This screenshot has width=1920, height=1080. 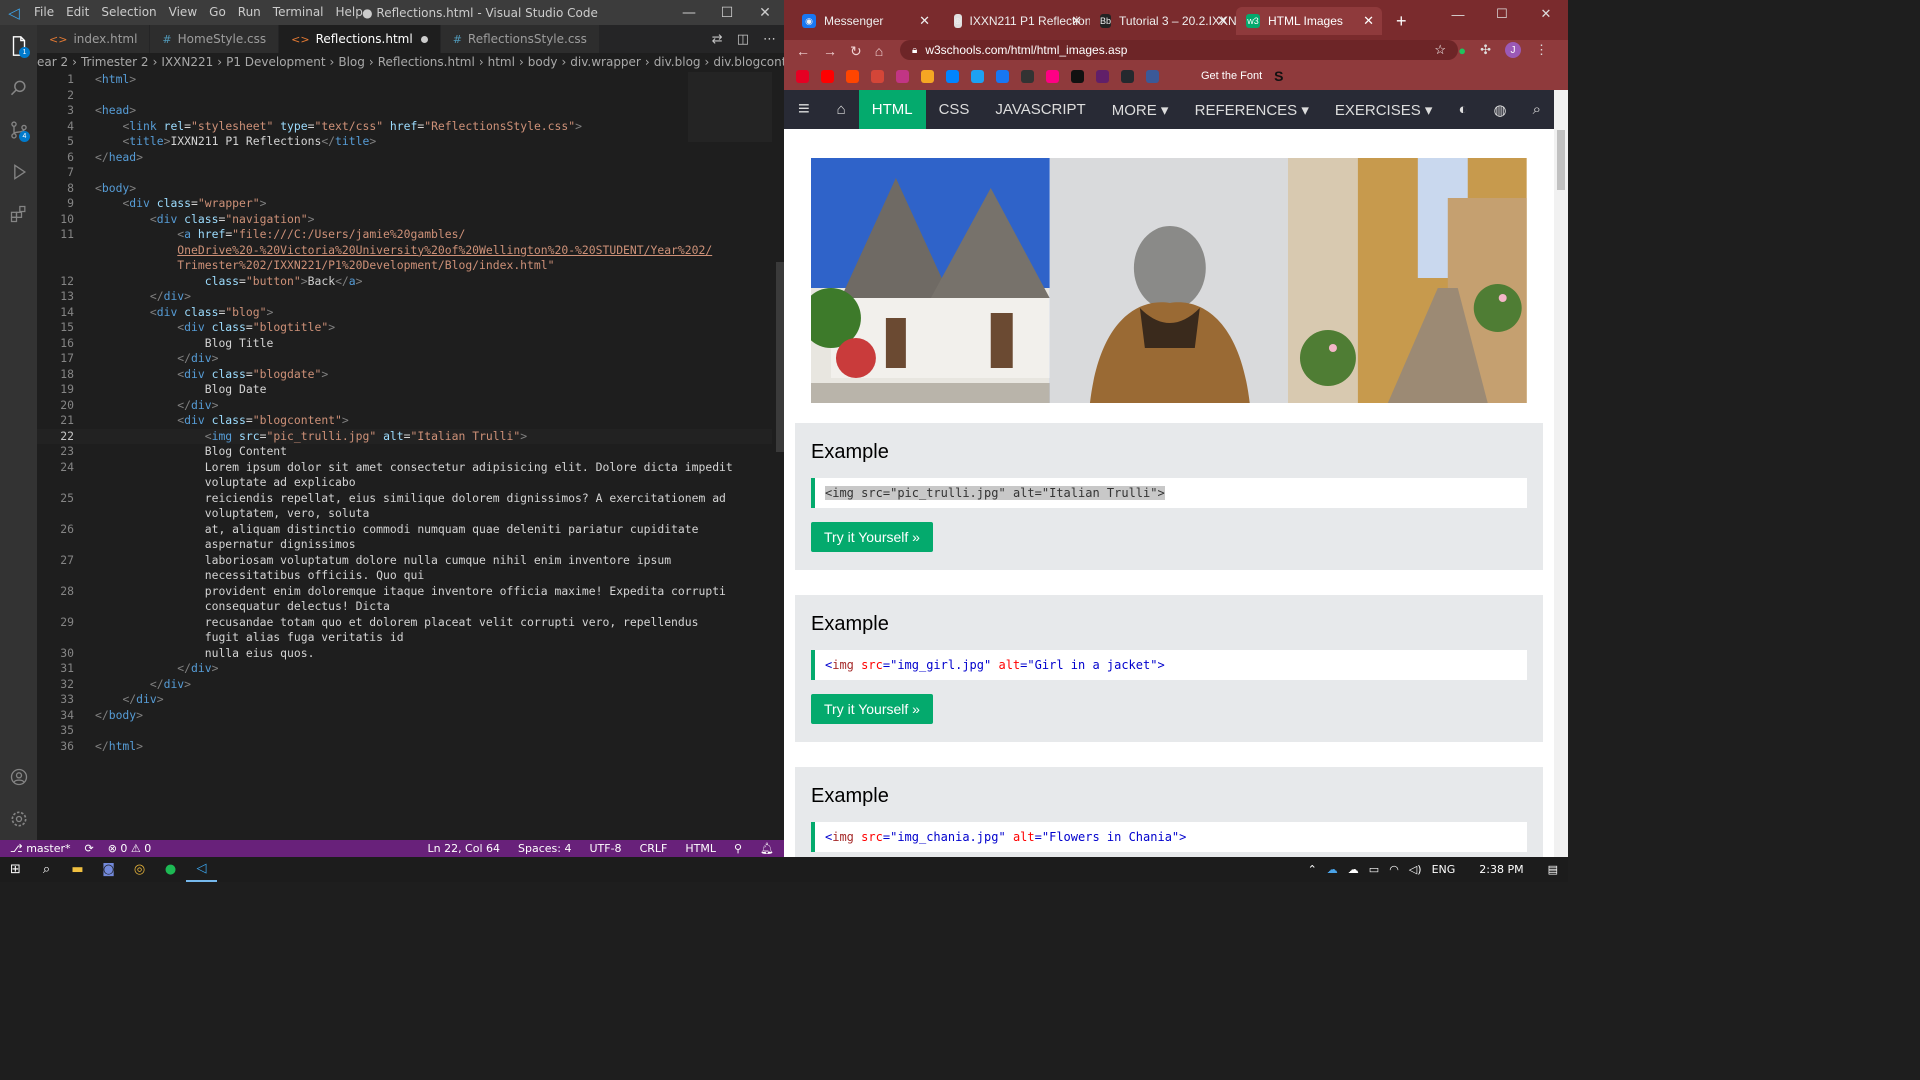 What do you see at coordinates (803, 51) in the screenshot?
I see `back-icon: ←` at bounding box center [803, 51].